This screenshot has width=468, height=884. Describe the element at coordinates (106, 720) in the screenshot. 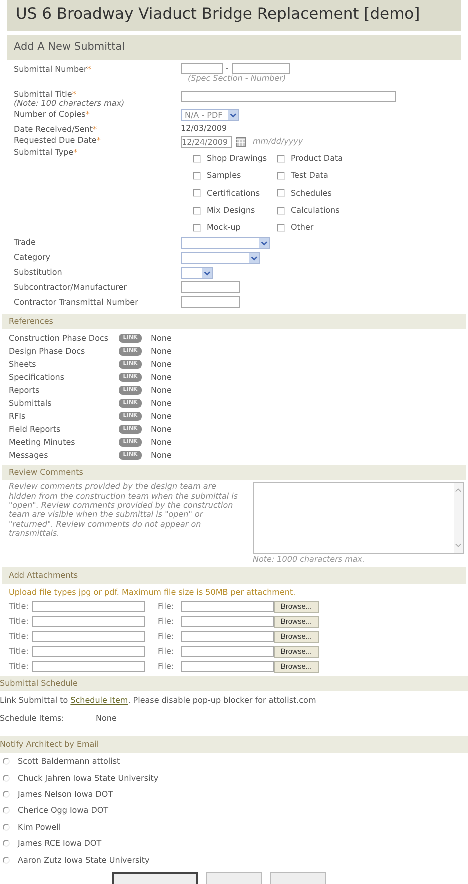

I see `schedule-items-value: None` at that location.